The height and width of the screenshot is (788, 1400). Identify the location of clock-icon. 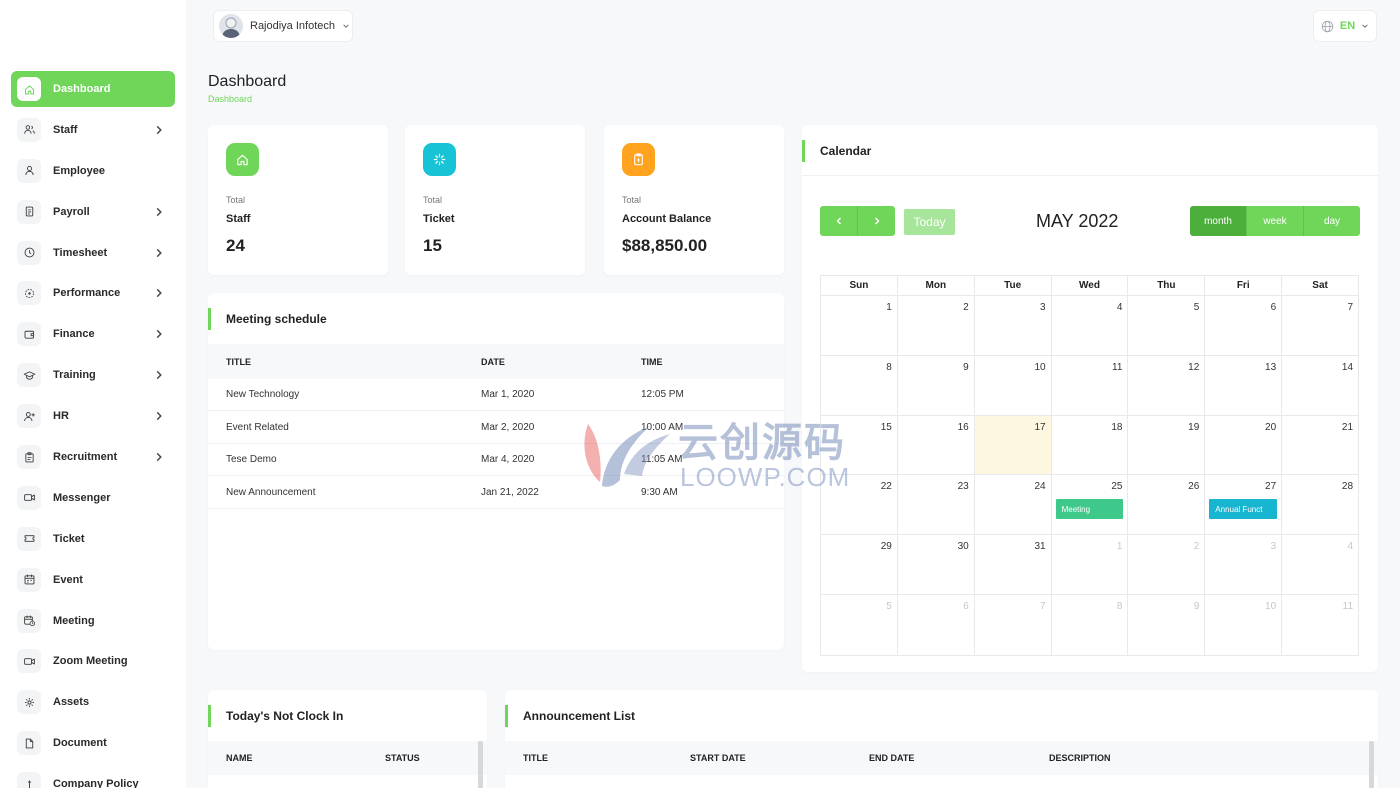
(29, 252).